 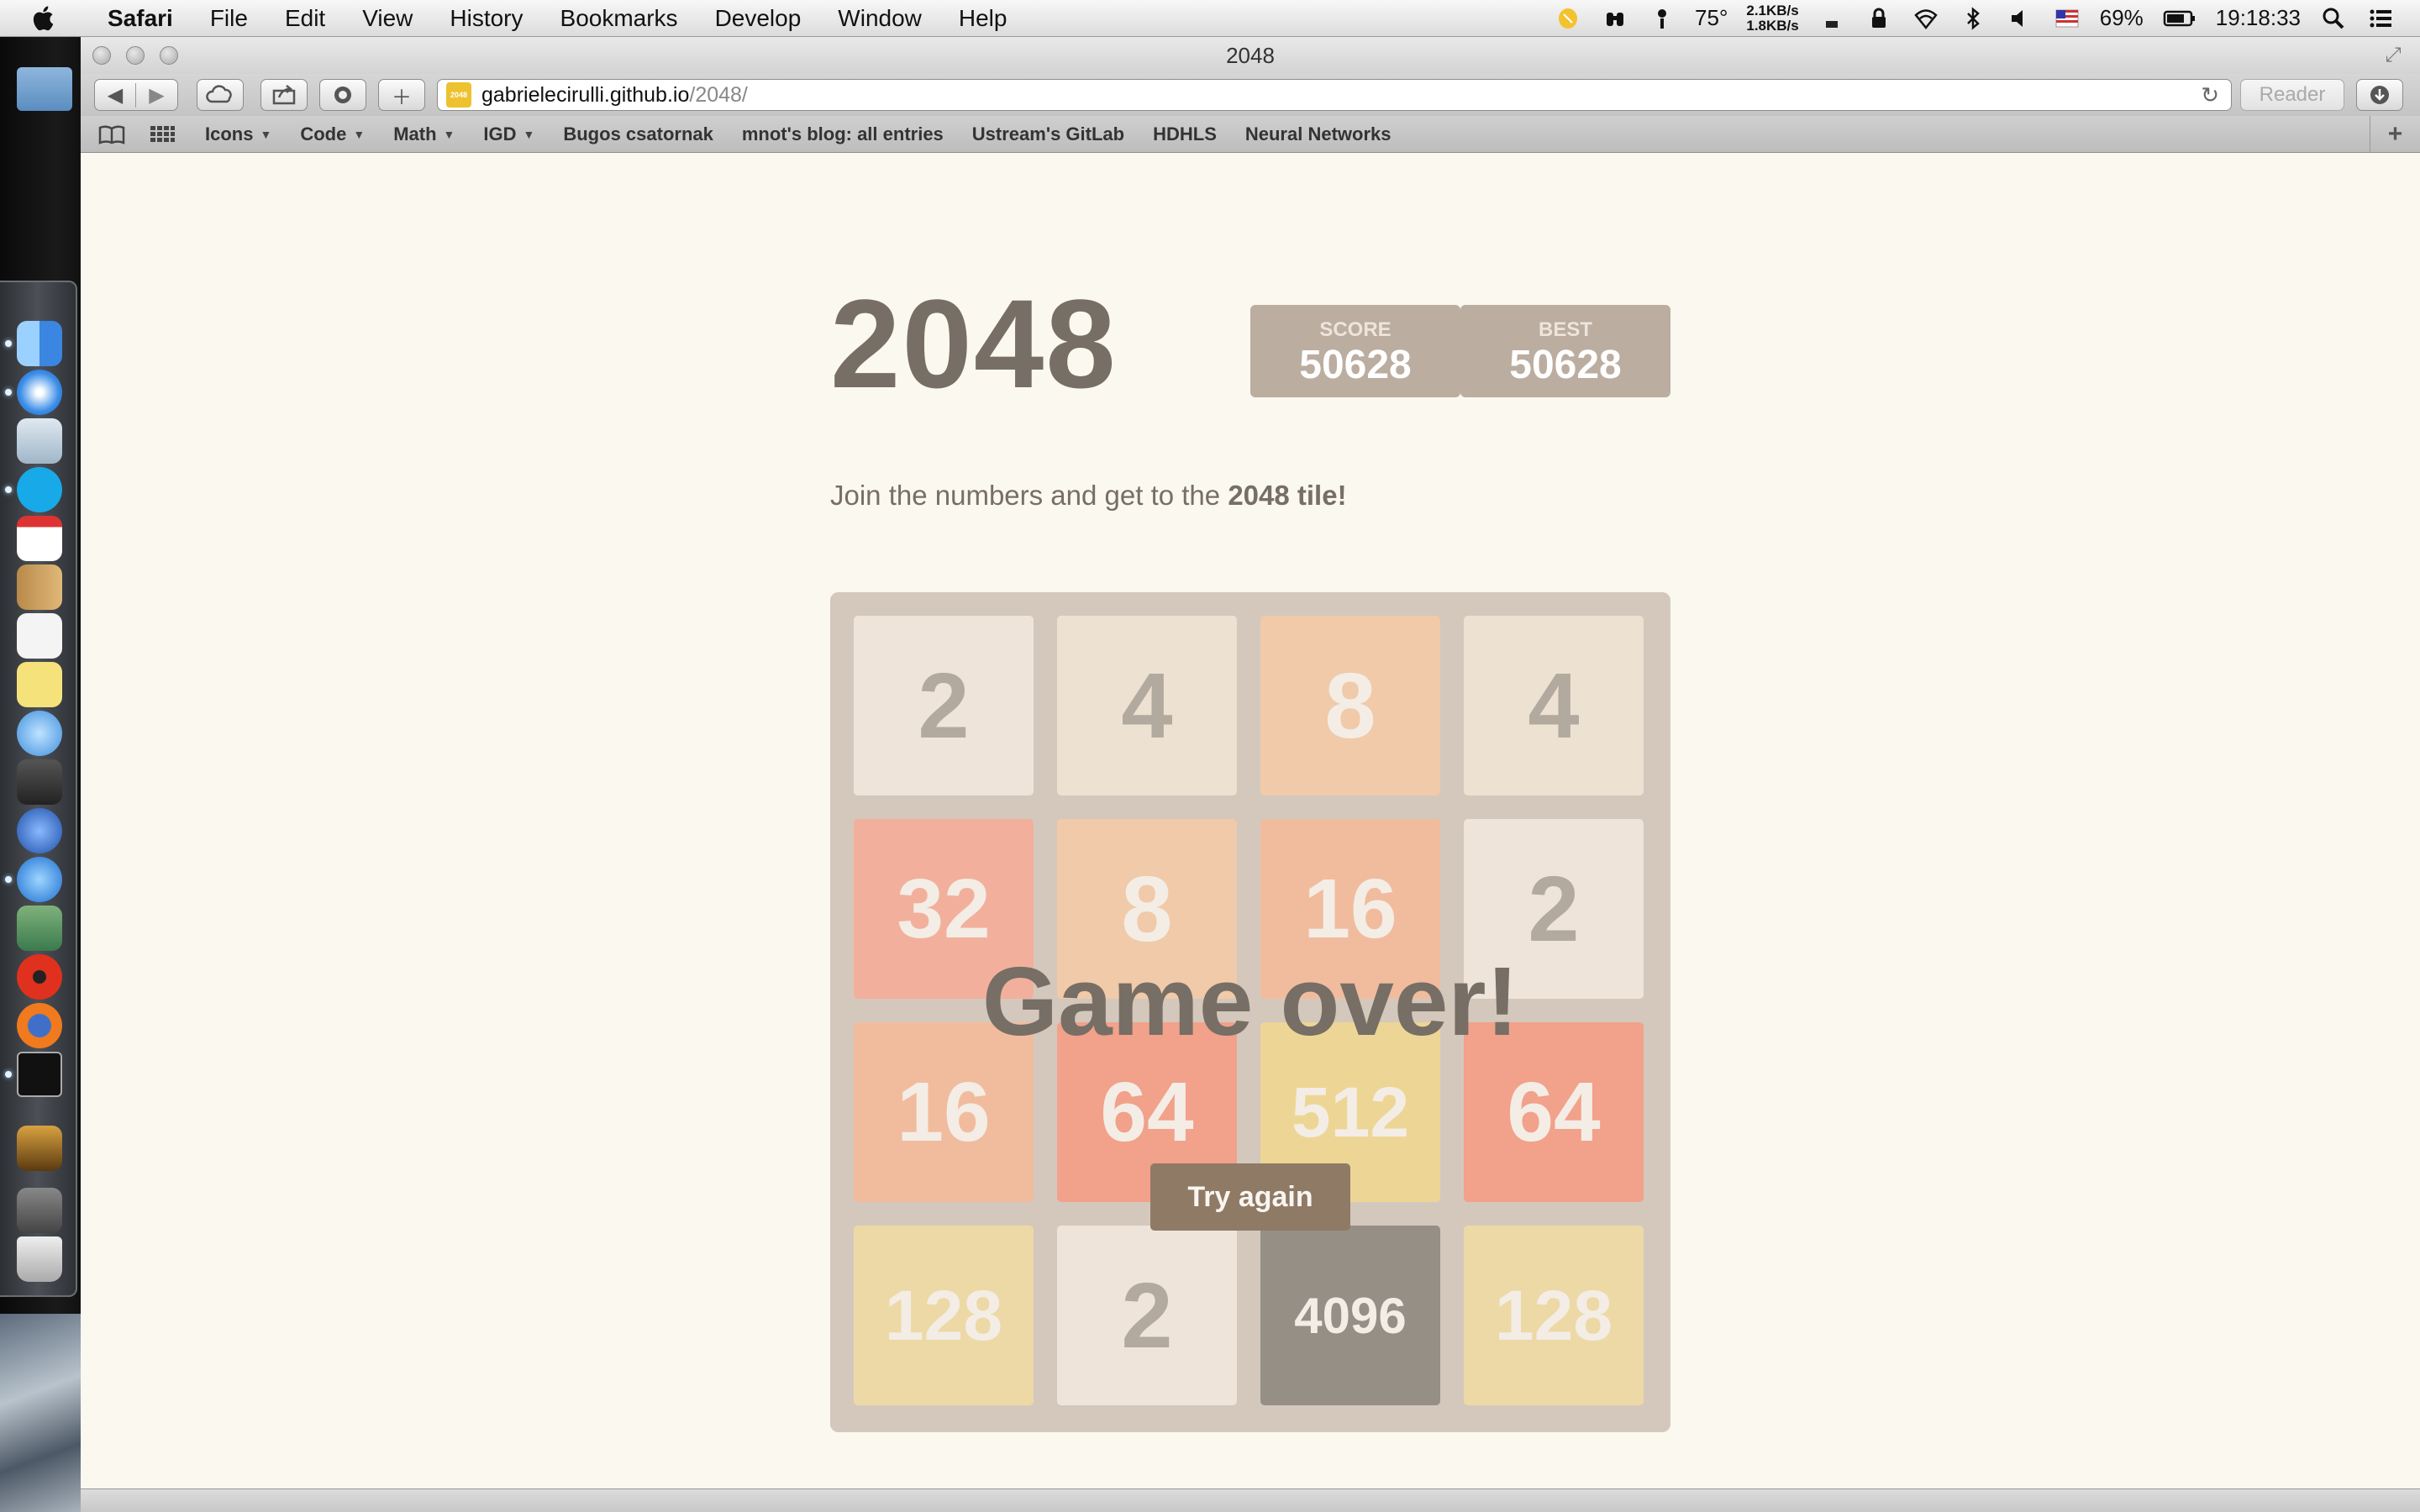 I want to click on bookmark-hdhls: HDHLS, so click(x=1185, y=134).